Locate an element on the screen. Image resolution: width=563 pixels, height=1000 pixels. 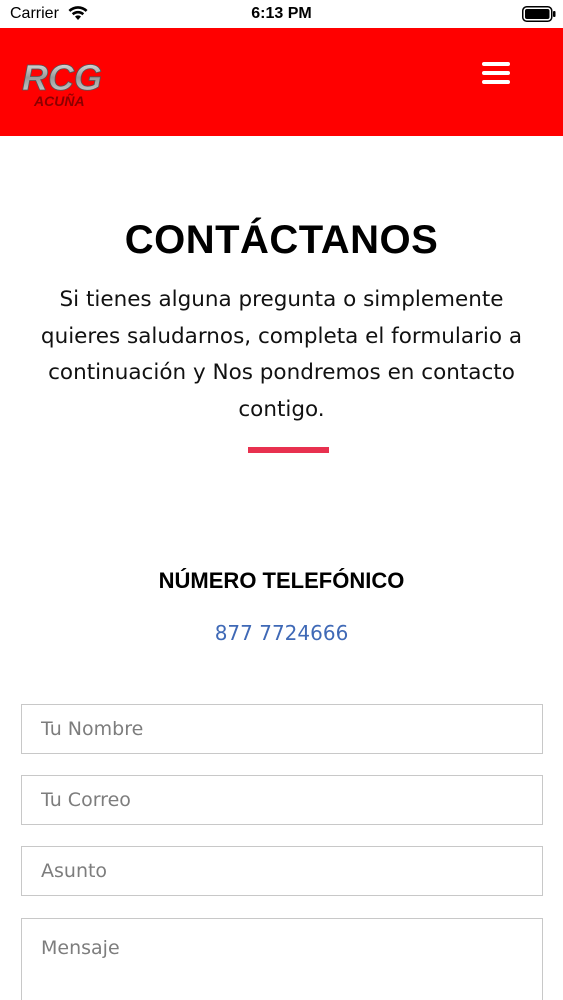
logo-sub-text: ACUÑA is located at coordinates (59, 100).